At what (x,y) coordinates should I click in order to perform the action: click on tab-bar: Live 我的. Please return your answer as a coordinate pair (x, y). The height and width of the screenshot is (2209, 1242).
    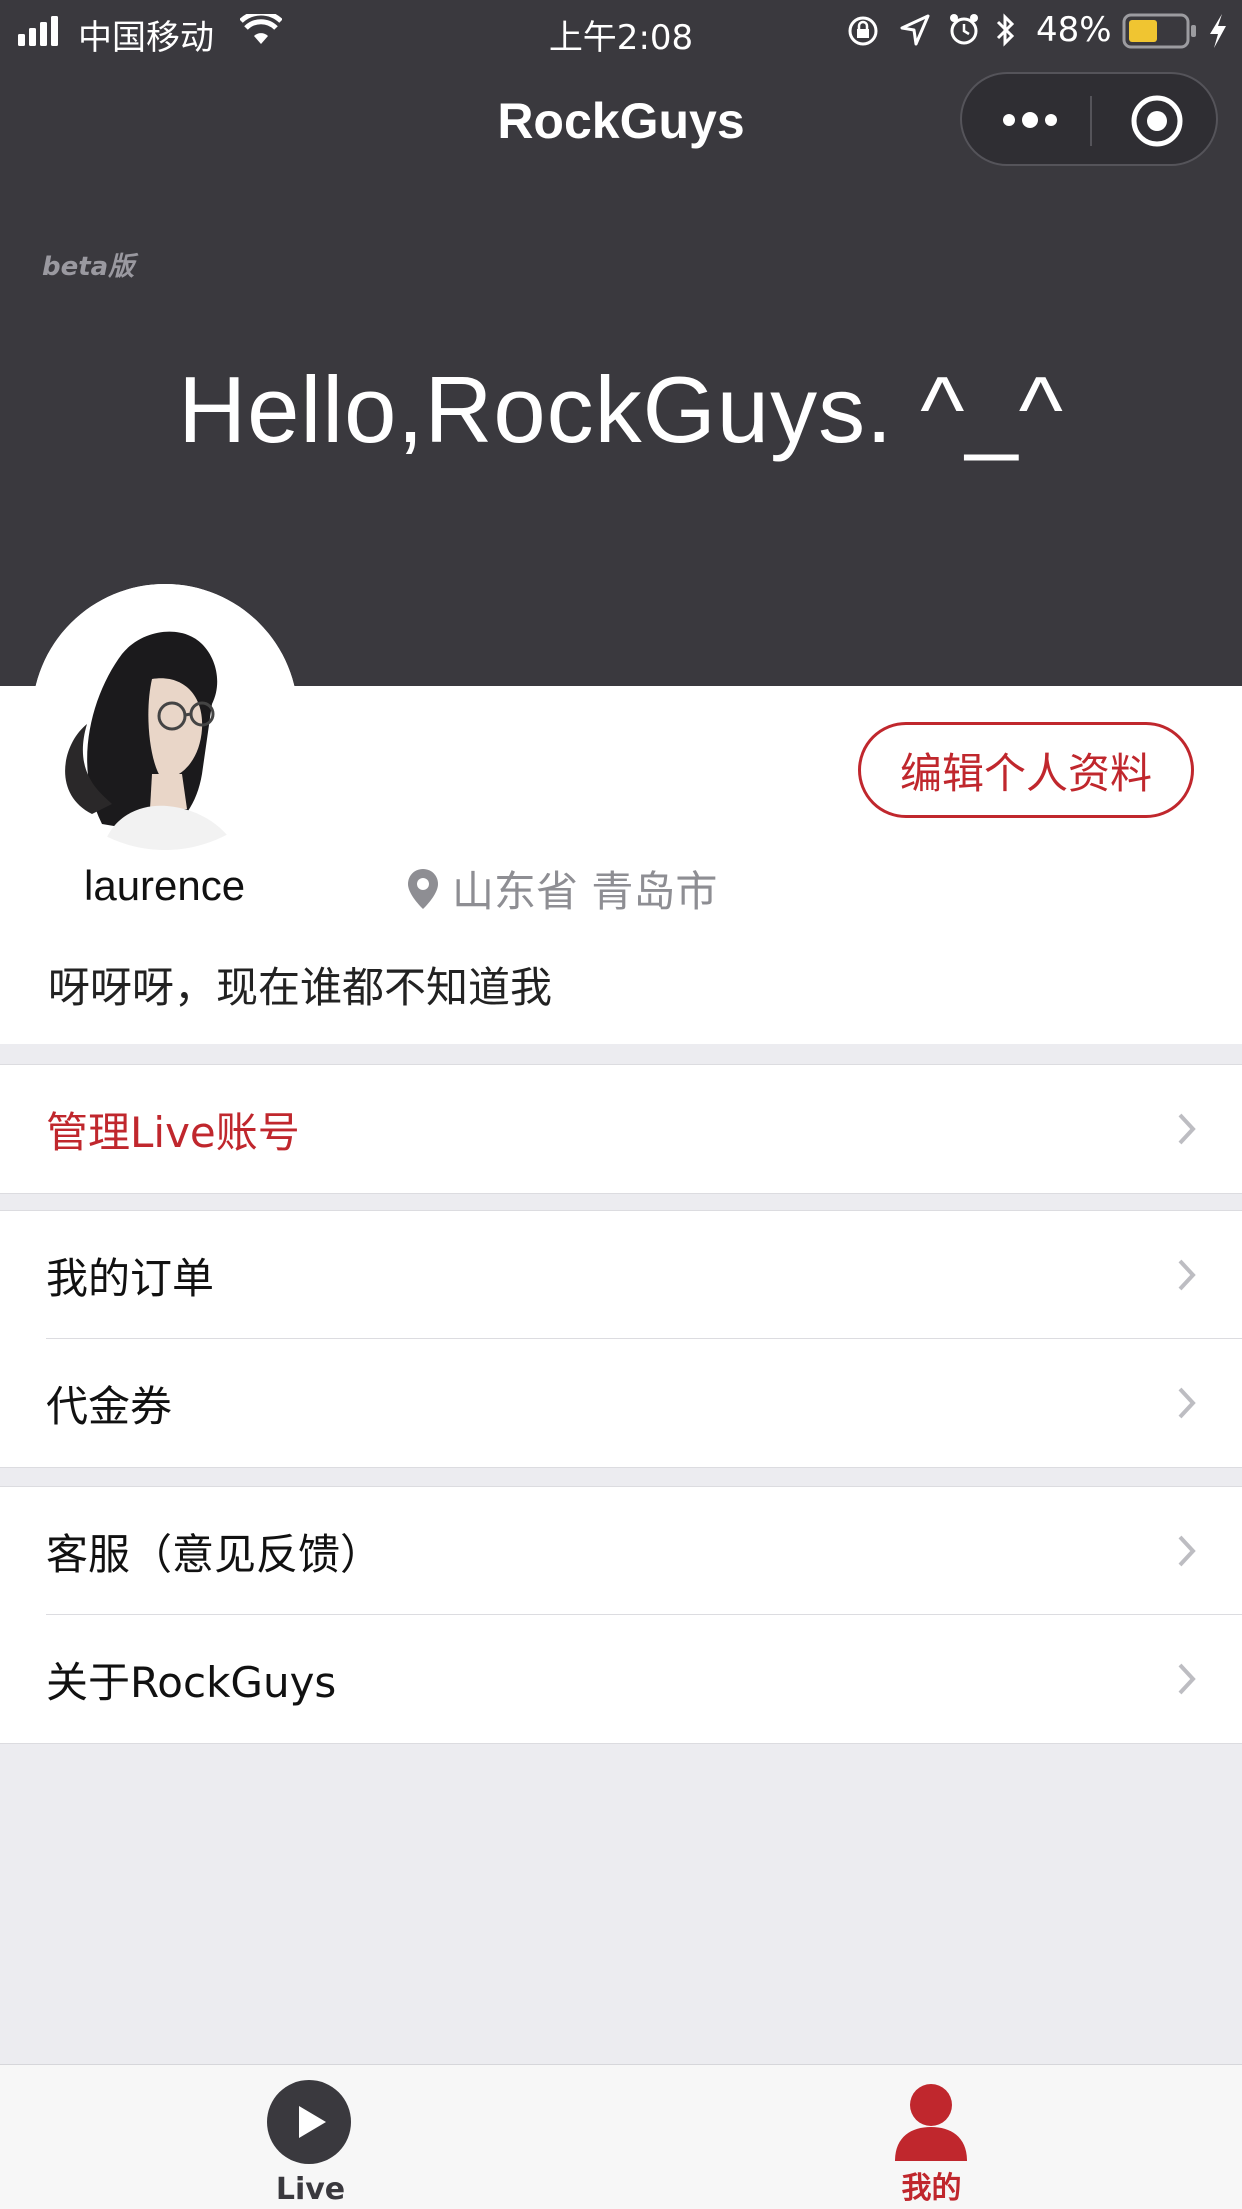
    Looking at the image, I should click on (621, 2136).